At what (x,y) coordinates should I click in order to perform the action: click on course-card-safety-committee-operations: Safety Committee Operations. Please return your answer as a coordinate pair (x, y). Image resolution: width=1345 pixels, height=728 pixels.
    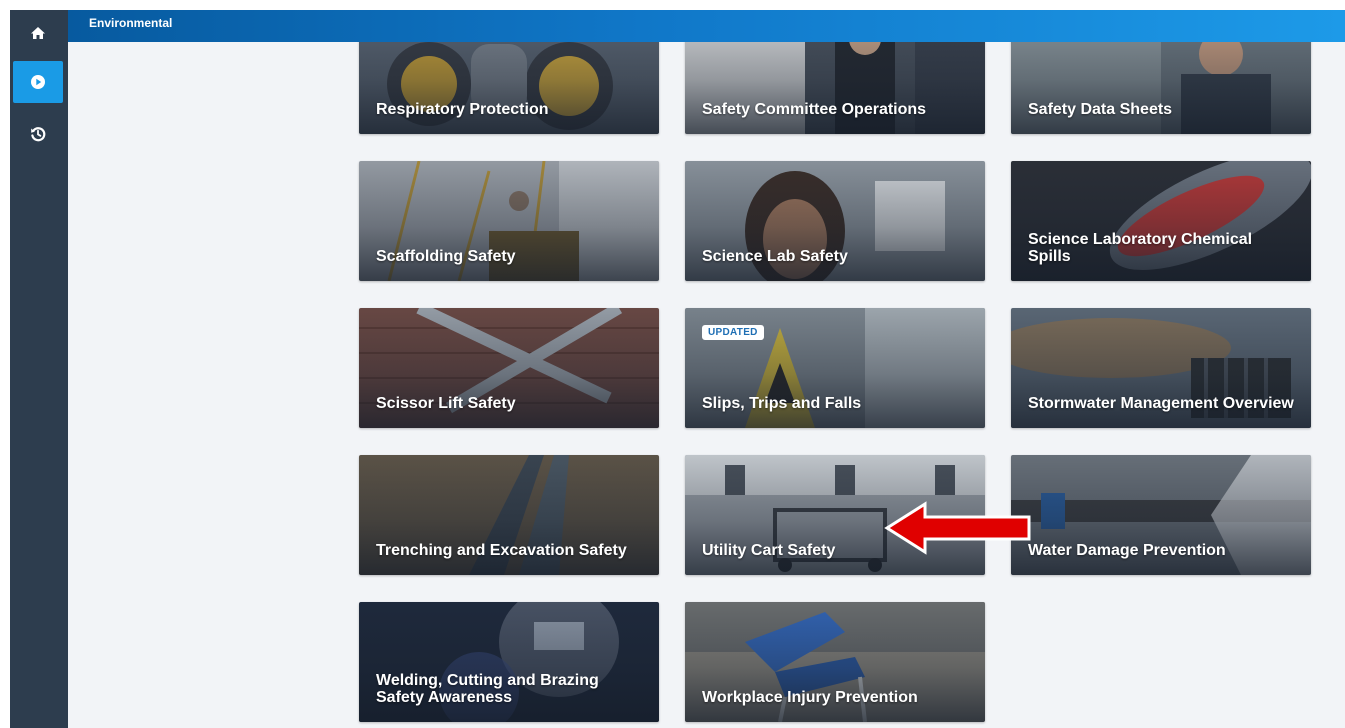
    Looking at the image, I should click on (835, 88).